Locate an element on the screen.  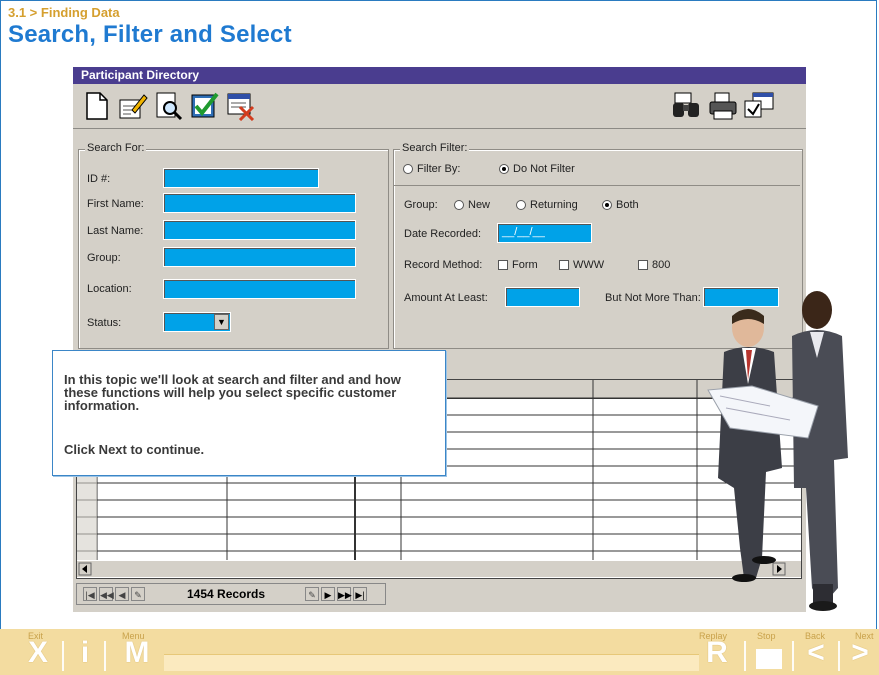
menu-button: M is located at coordinates (137, 653).